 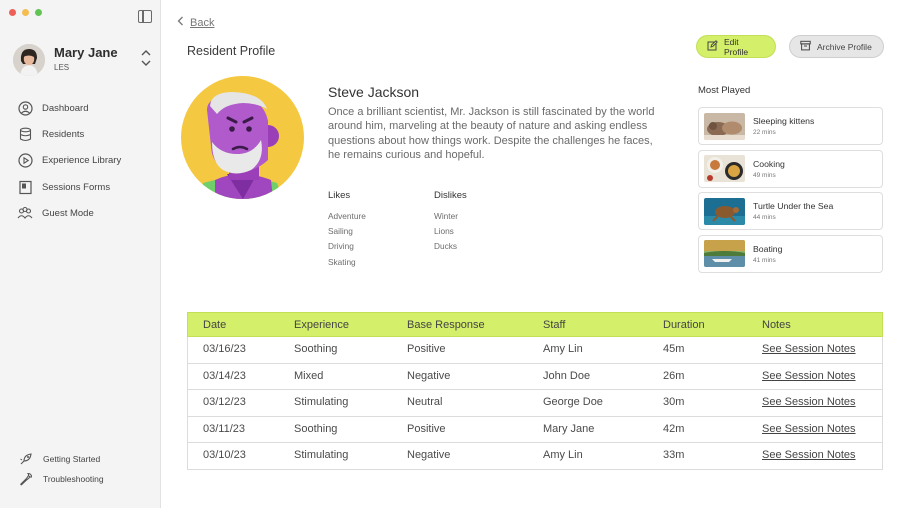 What do you see at coordinates (82, 161) in the screenshot?
I see `sidebar-item-label: Experience Library` at bounding box center [82, 161].